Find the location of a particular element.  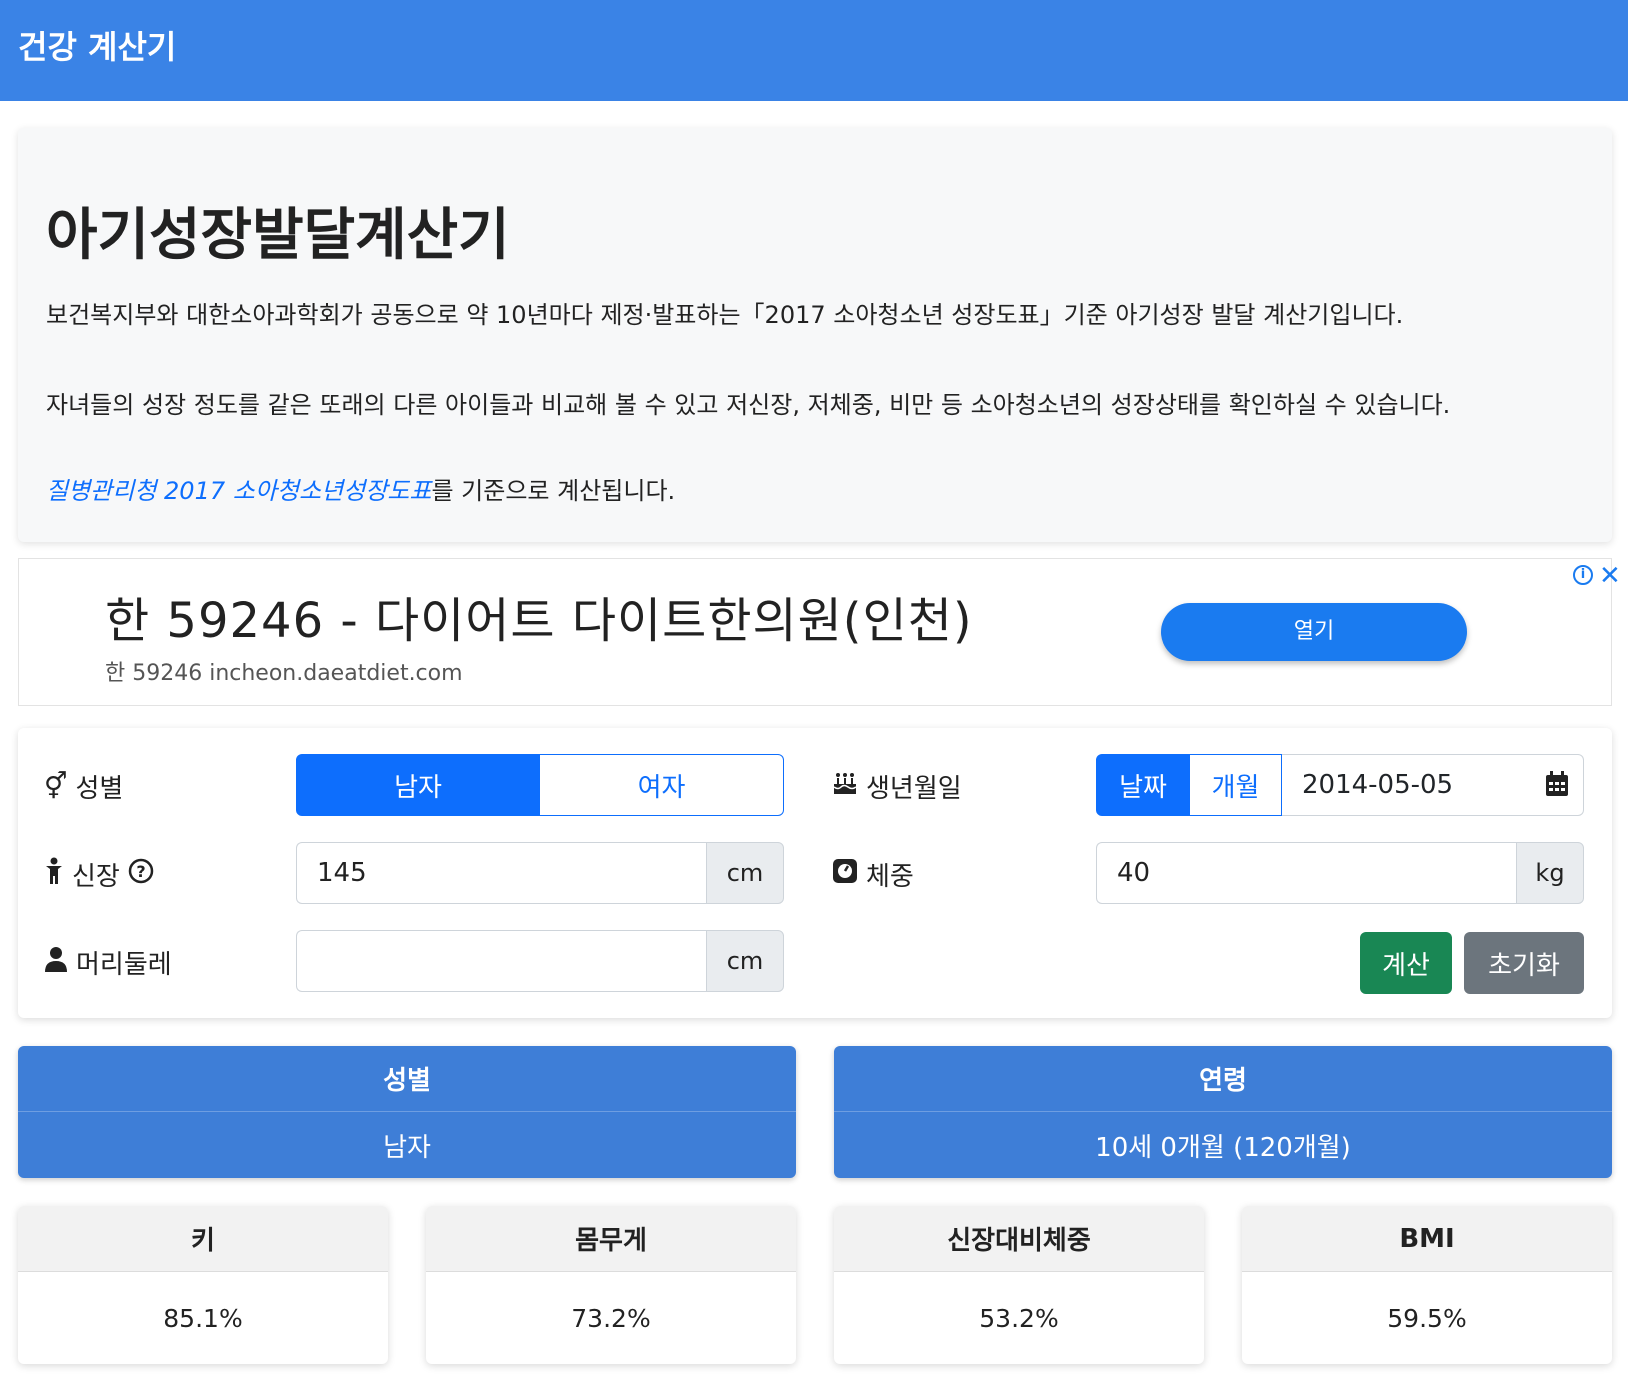

head-input-group: cm is located at coordinates (540, 961).